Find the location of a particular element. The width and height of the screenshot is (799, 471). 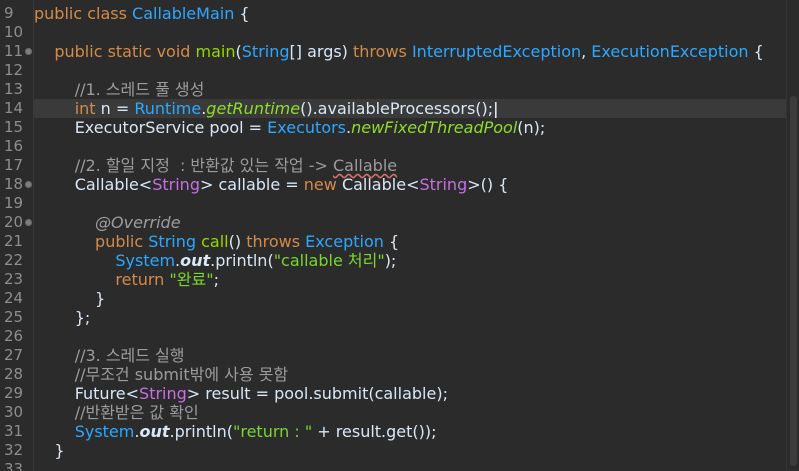

gutter-line: 30 is located at coordinates (17, 412).